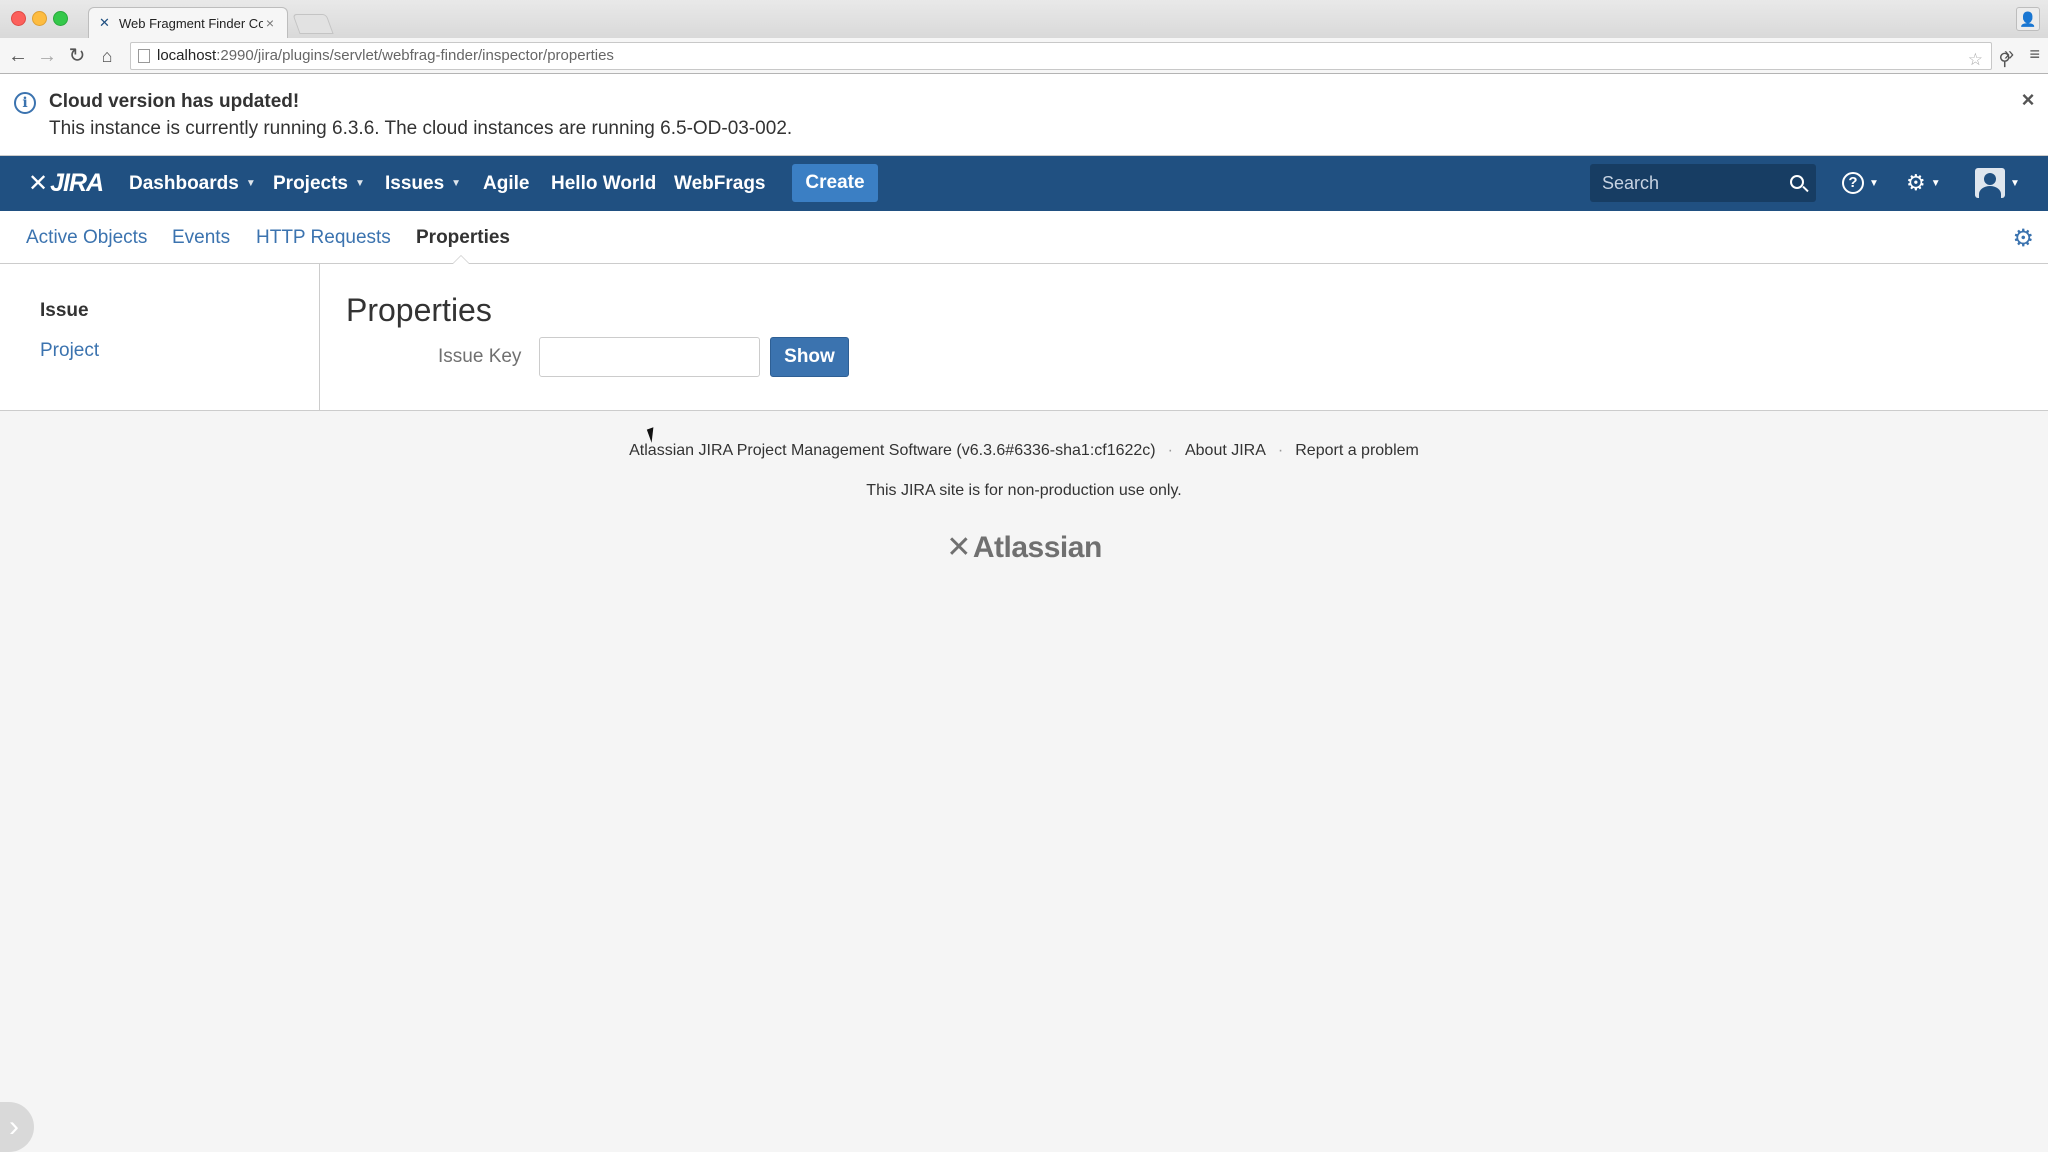 The width and height of the screenshot is (2048, 1152). What do you see at coordinates (1024, 337) in the screenshot?
I see `main-content: Issue Project Properties Issue Key Show` at bounding box center [1024, 337].